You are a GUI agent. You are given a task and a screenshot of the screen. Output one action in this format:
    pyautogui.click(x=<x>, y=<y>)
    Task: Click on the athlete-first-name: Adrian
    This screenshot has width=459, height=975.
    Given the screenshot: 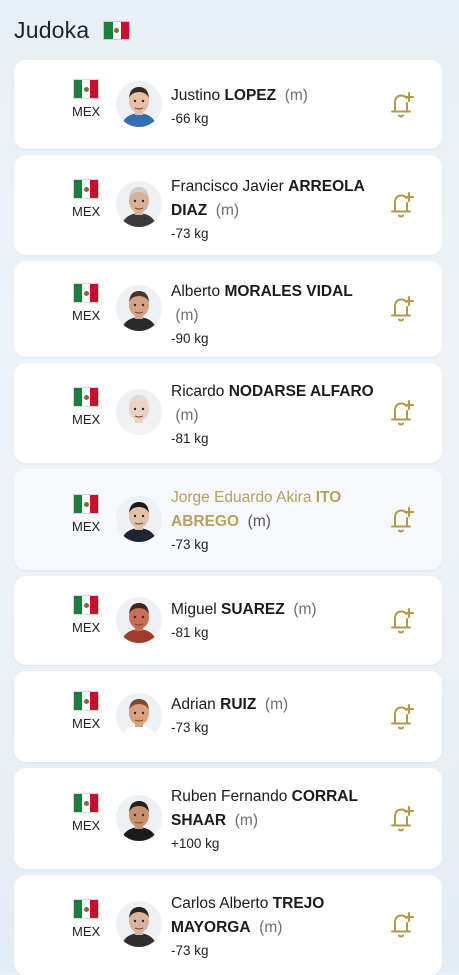 What is the action you would take?
    pyautogui.click(x=193, y=704)
    